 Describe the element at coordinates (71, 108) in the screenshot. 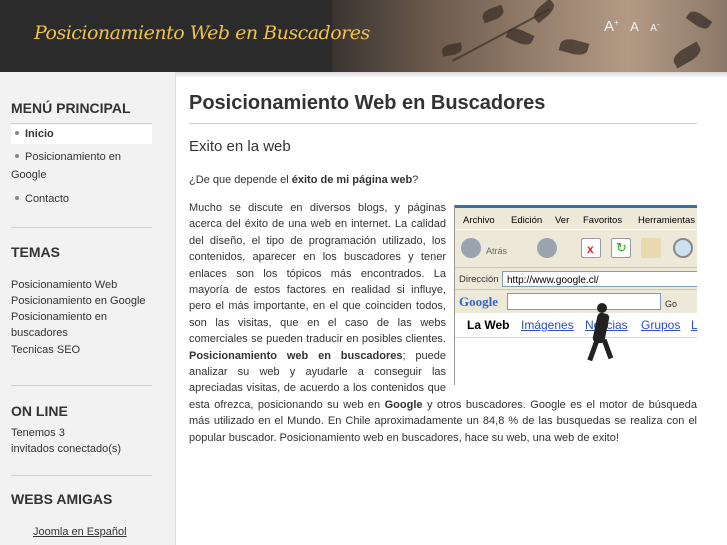

I see `main-menu-title: MENÚ PRINCIPAL` at that location.